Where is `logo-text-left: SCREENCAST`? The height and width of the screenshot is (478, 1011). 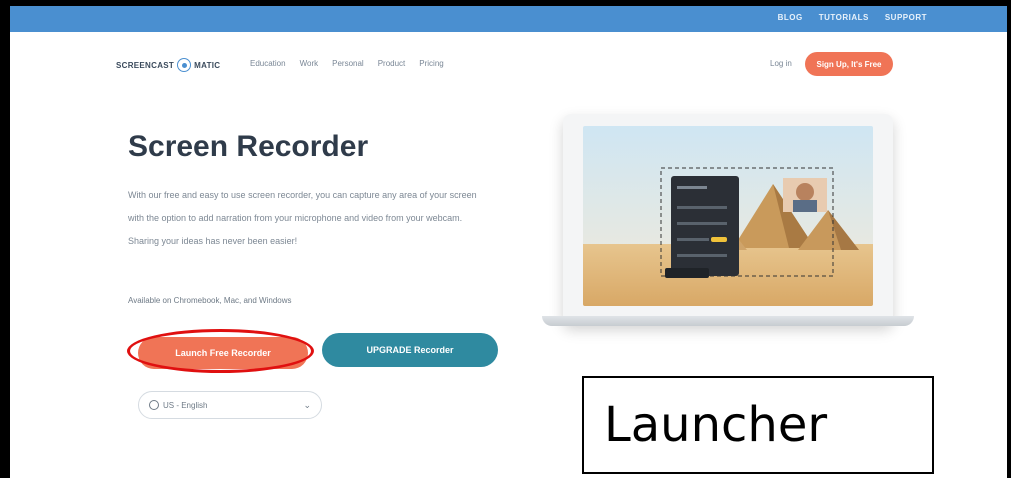 logo-text-left: SCREENCAST is located at coordinates (145, 65).